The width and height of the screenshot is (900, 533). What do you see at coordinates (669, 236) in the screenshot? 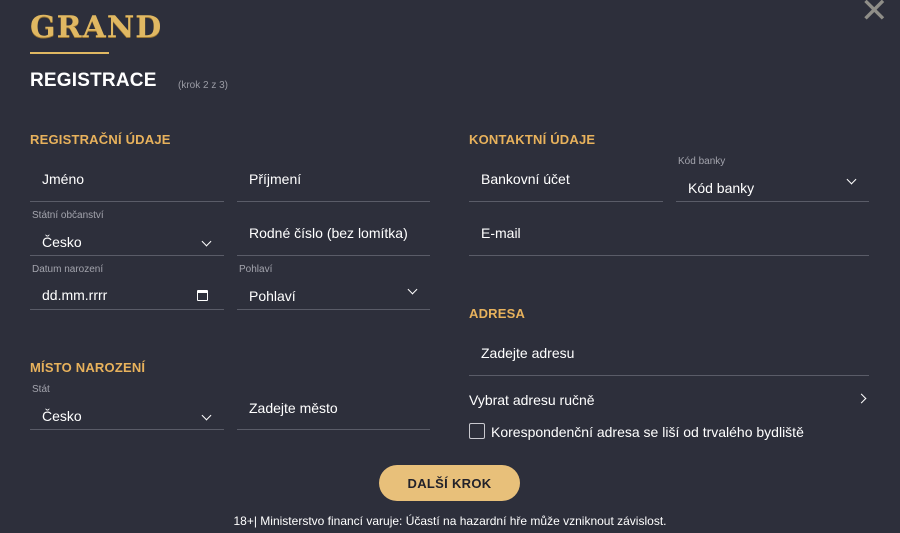
I see `email-input: E-mail` at bounding box center [669, 236].